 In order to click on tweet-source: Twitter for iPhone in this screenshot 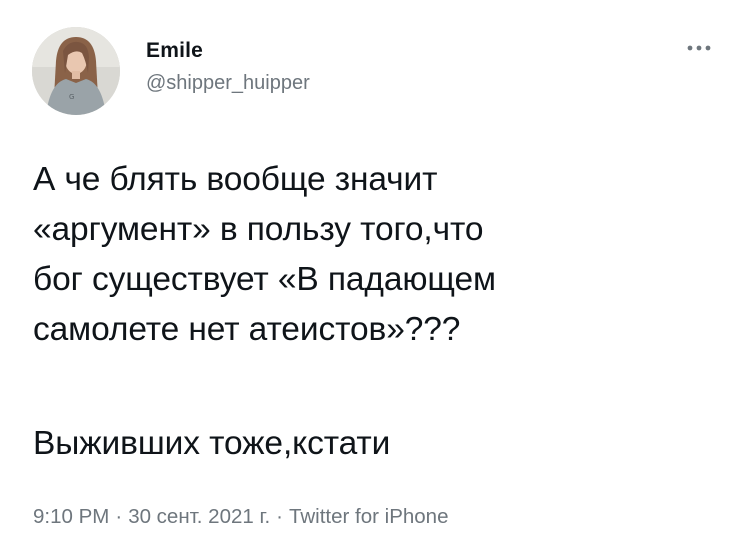, I will do `click(369, 516)`.